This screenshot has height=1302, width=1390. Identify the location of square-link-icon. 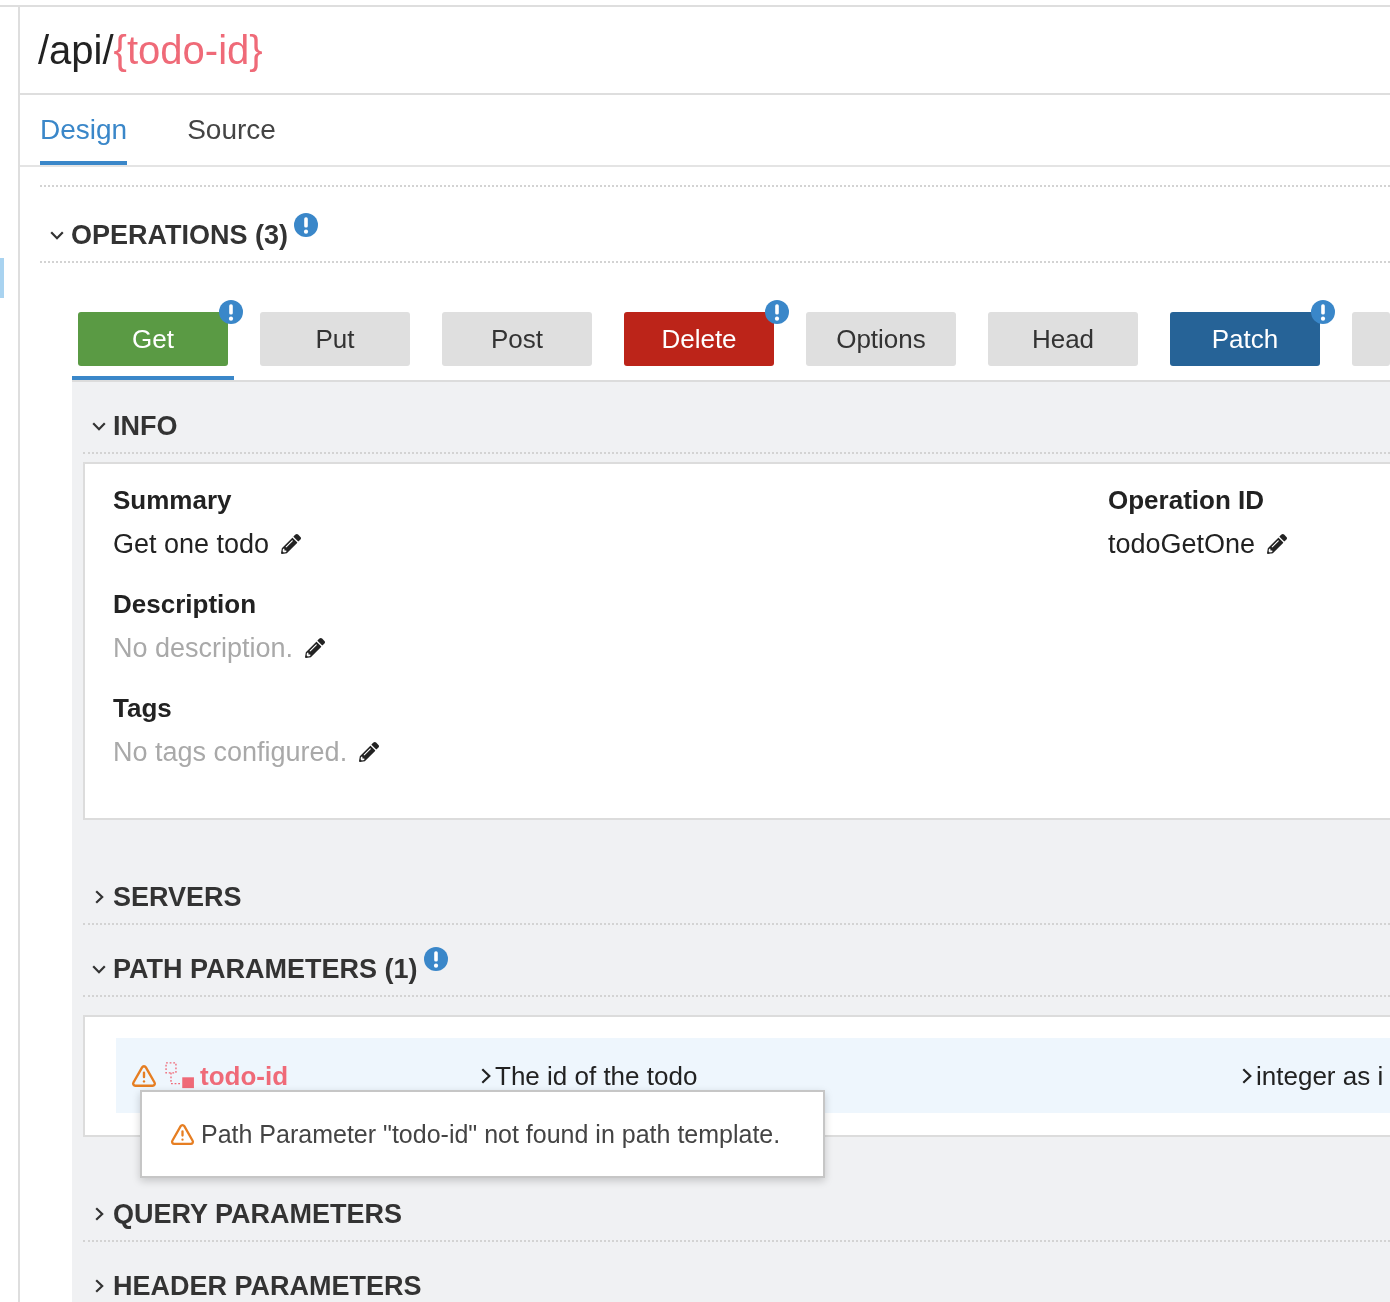
(180, 1075).